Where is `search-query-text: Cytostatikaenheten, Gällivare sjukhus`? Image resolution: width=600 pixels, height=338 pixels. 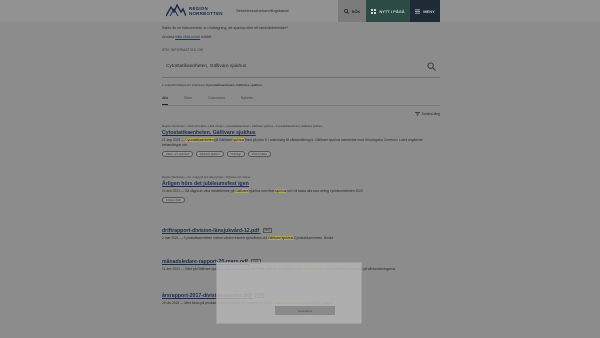
search-query-text: Cytostatikaenheten, Gällivare sjukhus is located at coordinates (206, 66).